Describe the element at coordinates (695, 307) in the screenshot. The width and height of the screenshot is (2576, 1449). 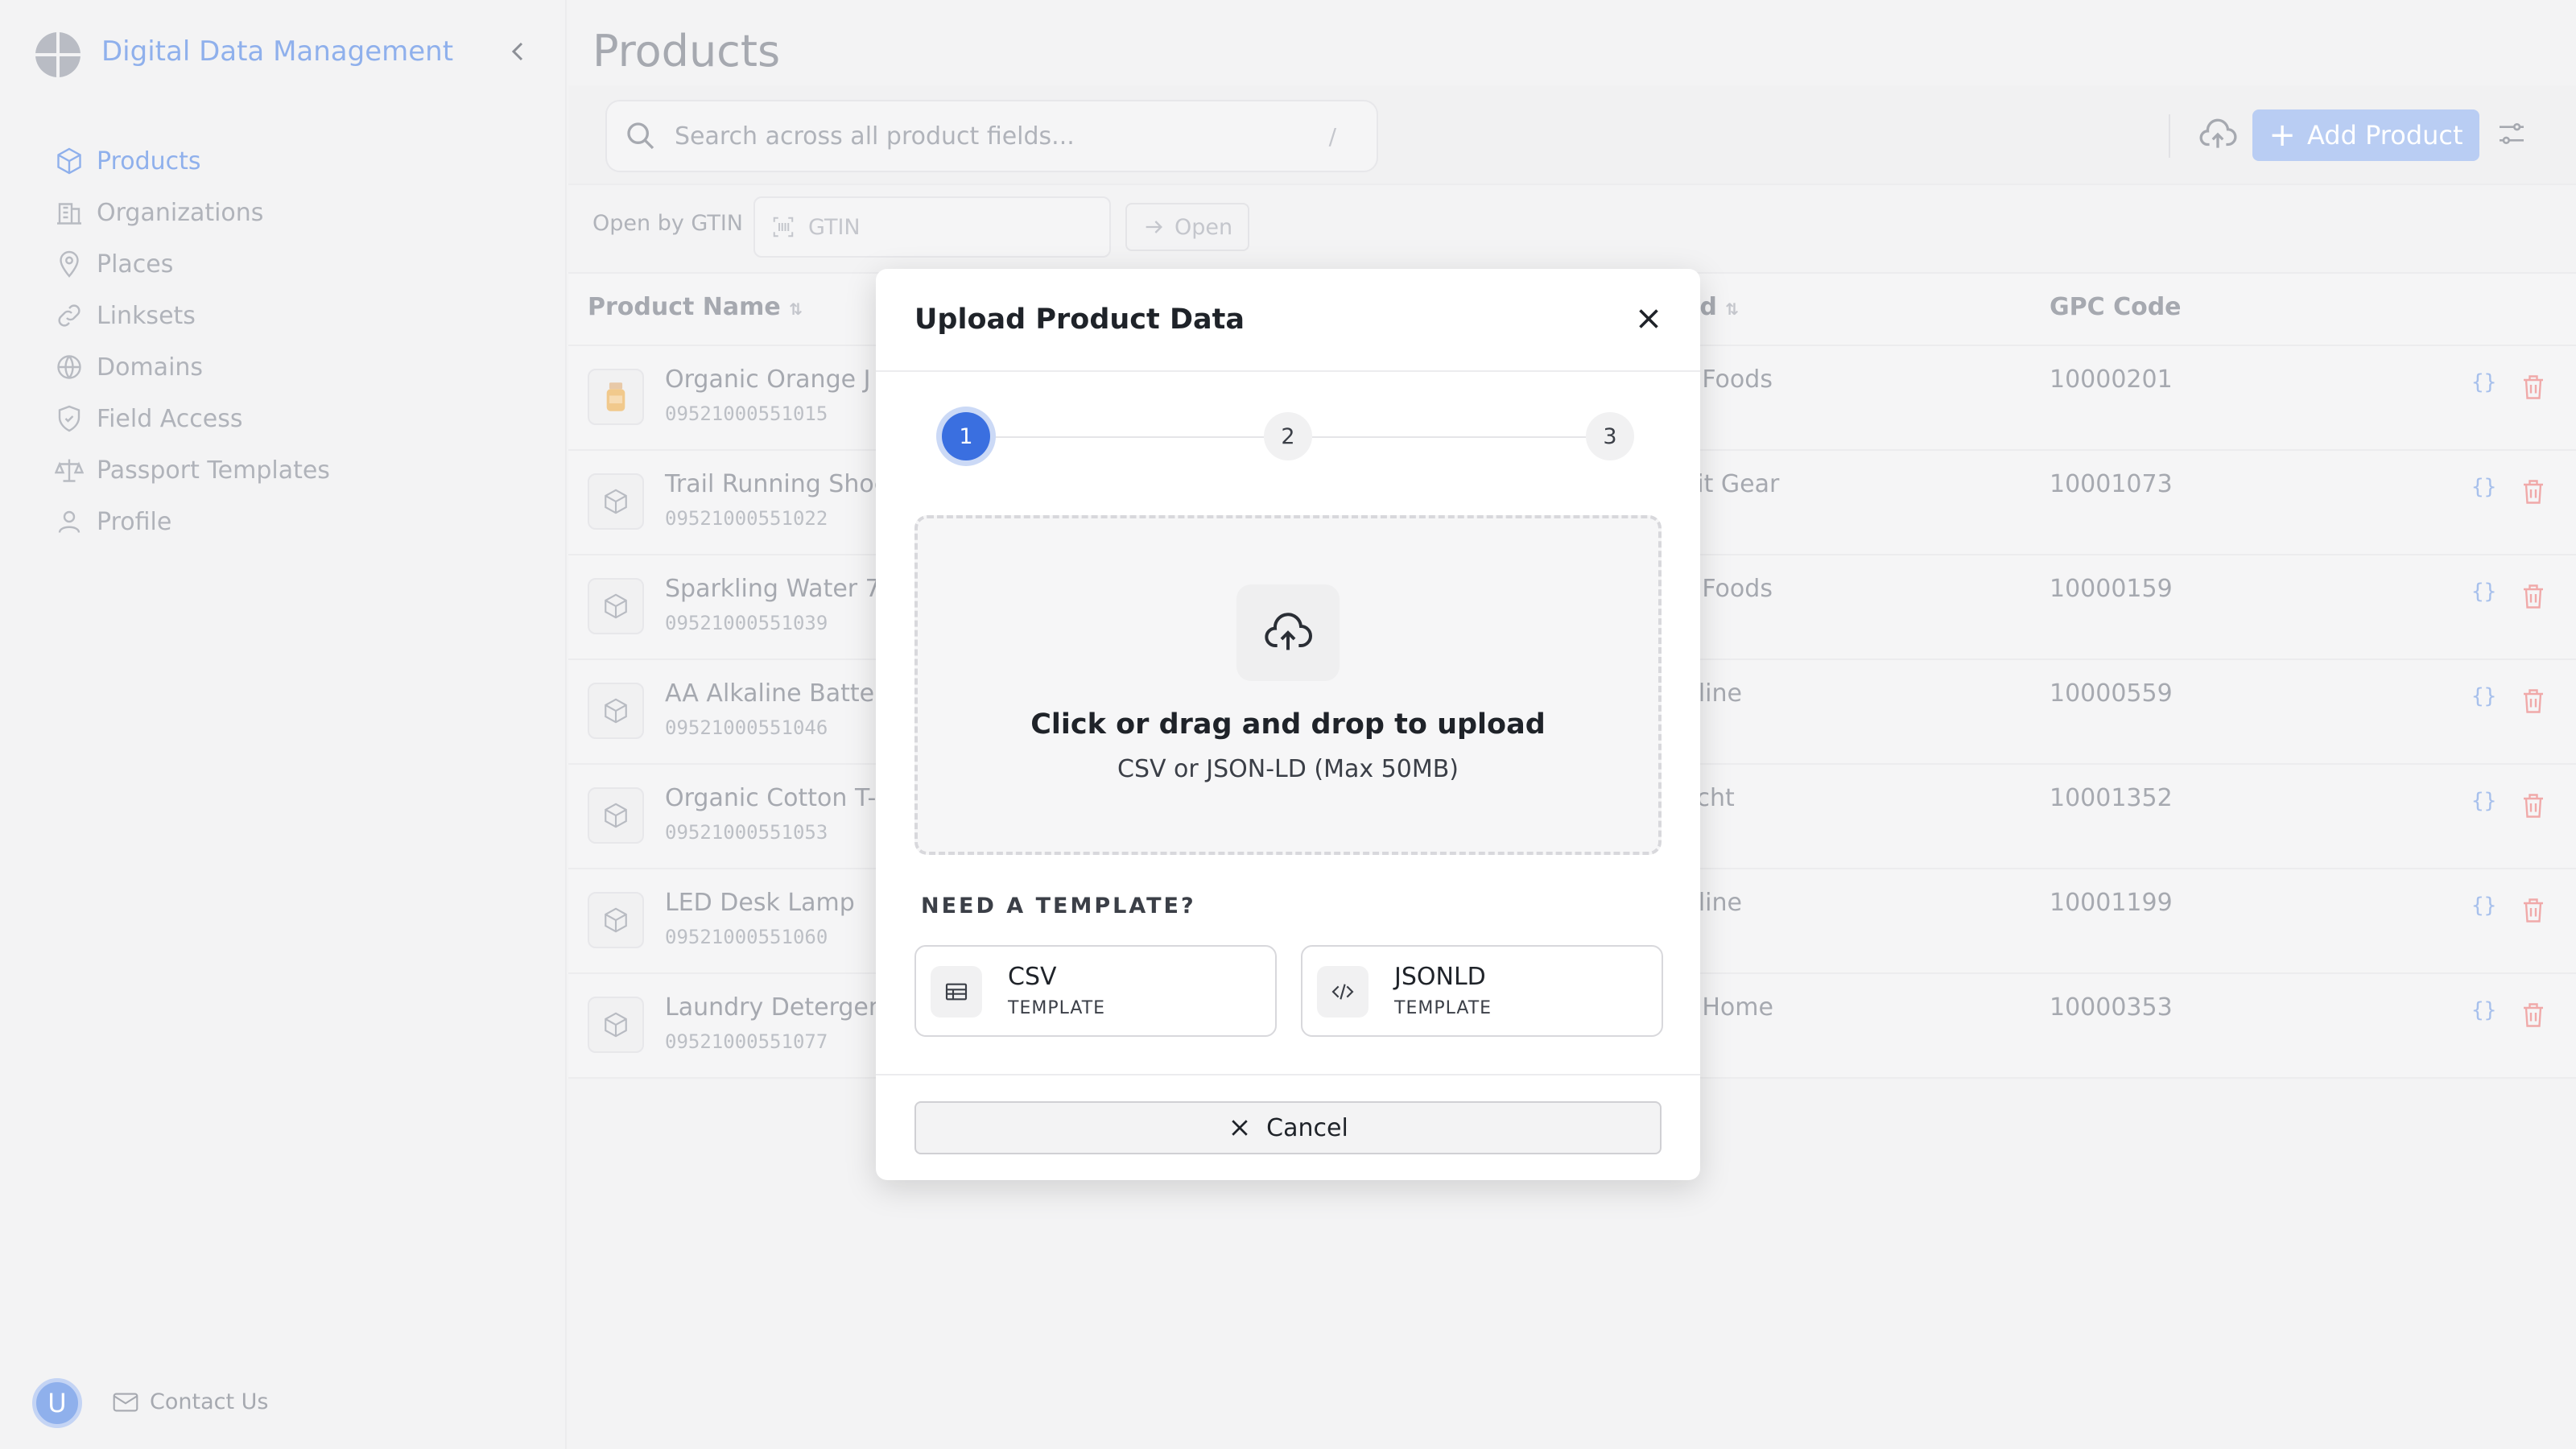
I see `column-header-product-name: Product Name ⇅` at that location.